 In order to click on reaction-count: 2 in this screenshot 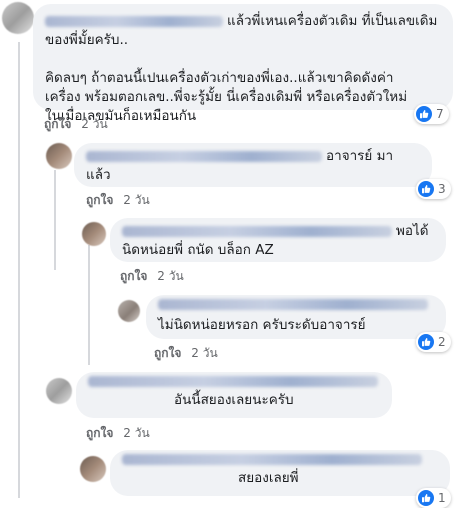, I will do `click(433, 342)`.